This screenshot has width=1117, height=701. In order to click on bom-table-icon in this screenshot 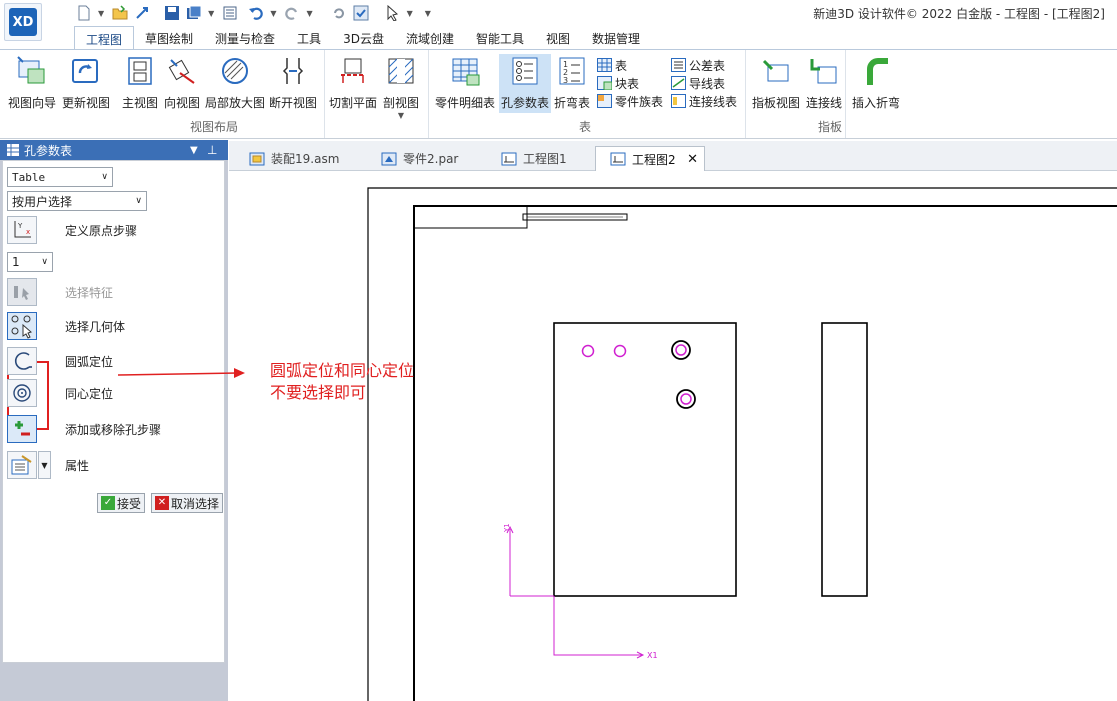, I will do `click(466, 72)`.